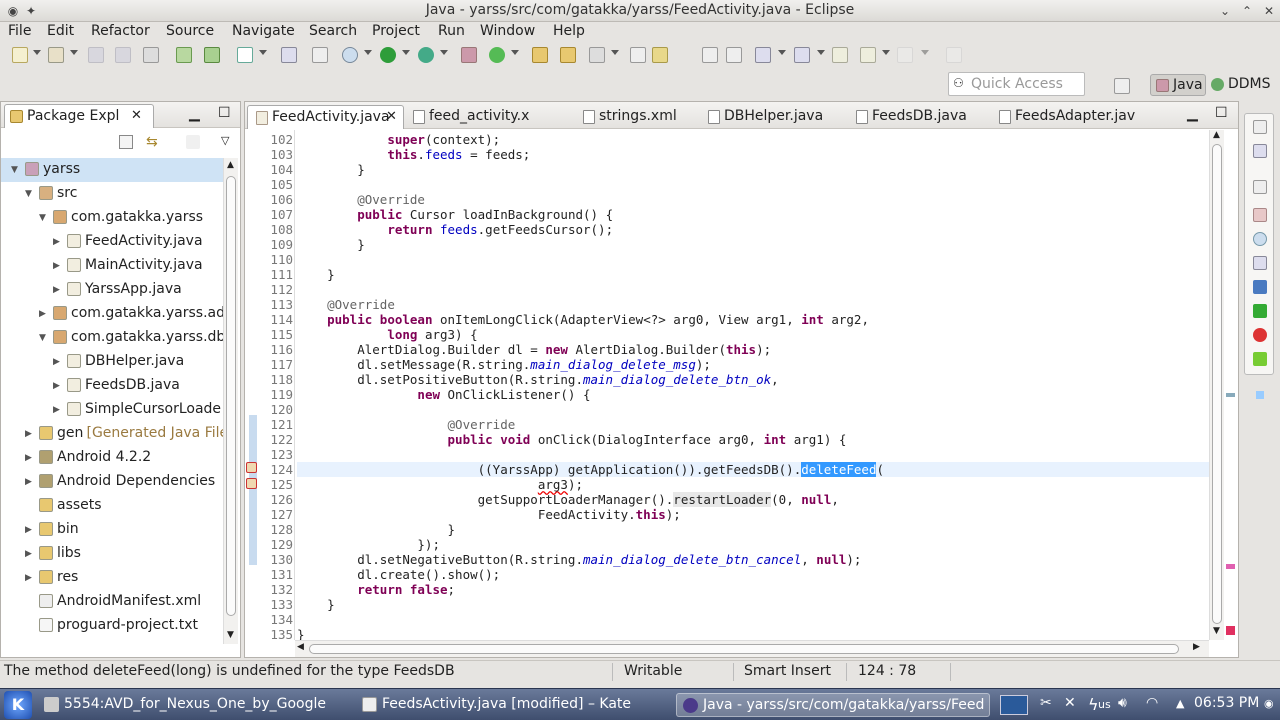  Describe the element at coordinates (112, 530) in the screenshot. I see `tree-item: ▶ bin` at that location.